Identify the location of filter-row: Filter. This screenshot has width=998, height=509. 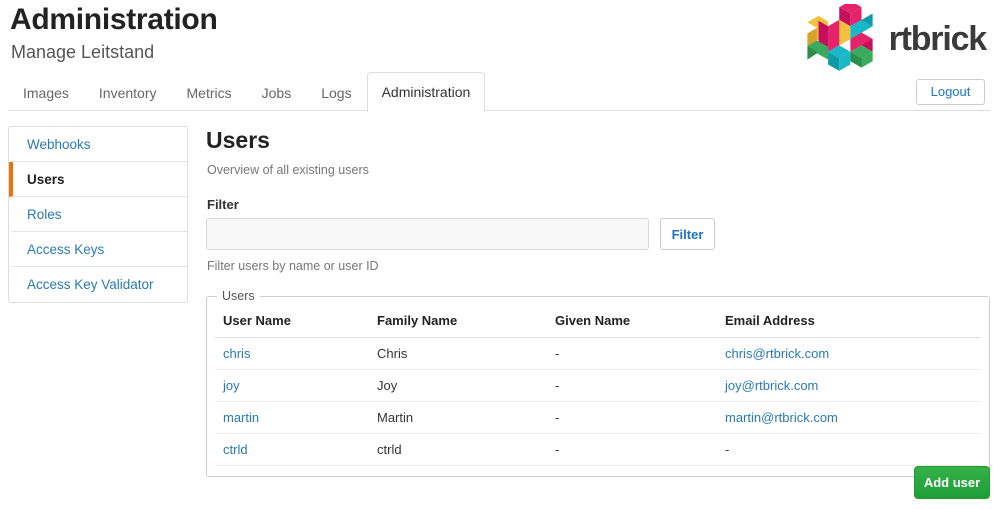
(598, 234).